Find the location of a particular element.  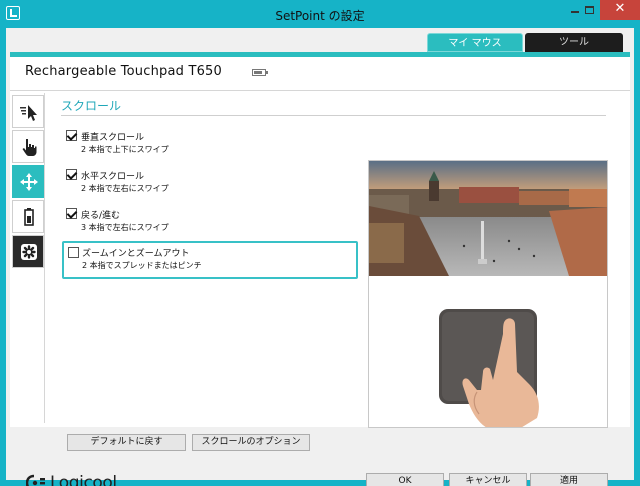

restore-default-button: デフォルトに戻す is located at coordinates (126, 442).